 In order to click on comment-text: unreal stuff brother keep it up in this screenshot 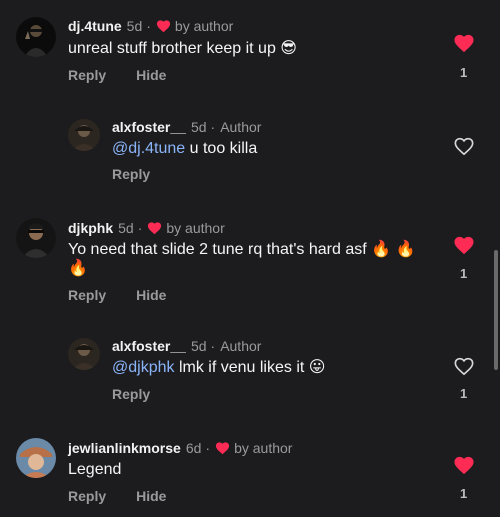, I will do `click(172, 48)`.